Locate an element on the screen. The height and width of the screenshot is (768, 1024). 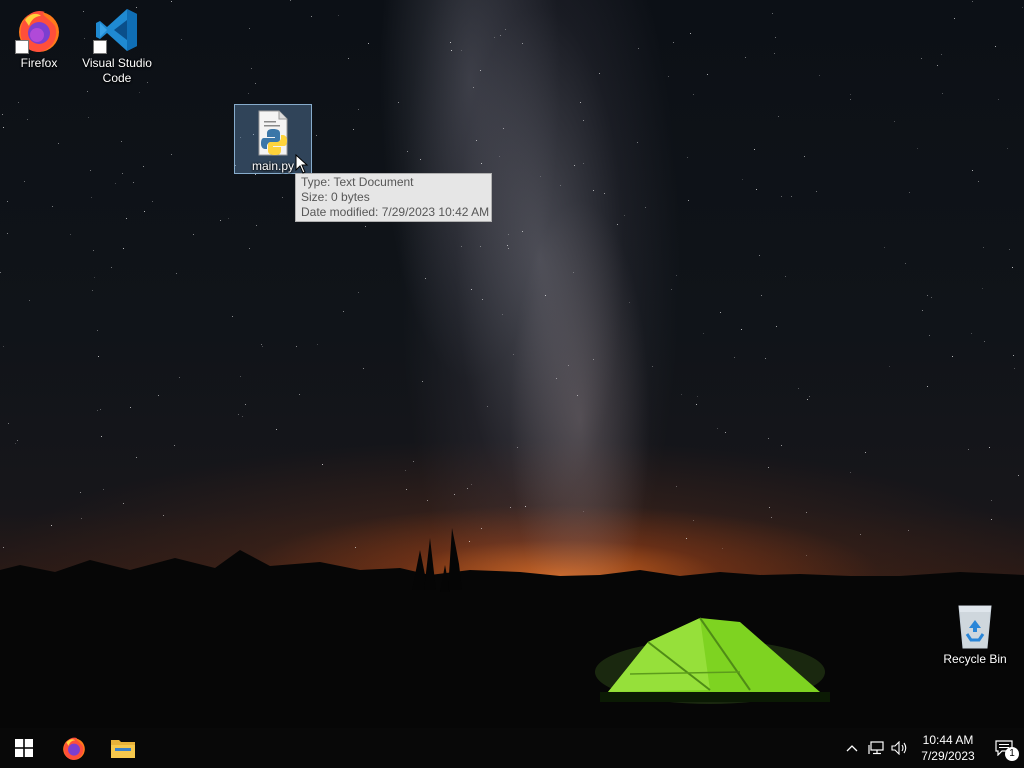
taskbar-clock: 10:44 AM 7/29/2023 is located at coordinates (948, 748).